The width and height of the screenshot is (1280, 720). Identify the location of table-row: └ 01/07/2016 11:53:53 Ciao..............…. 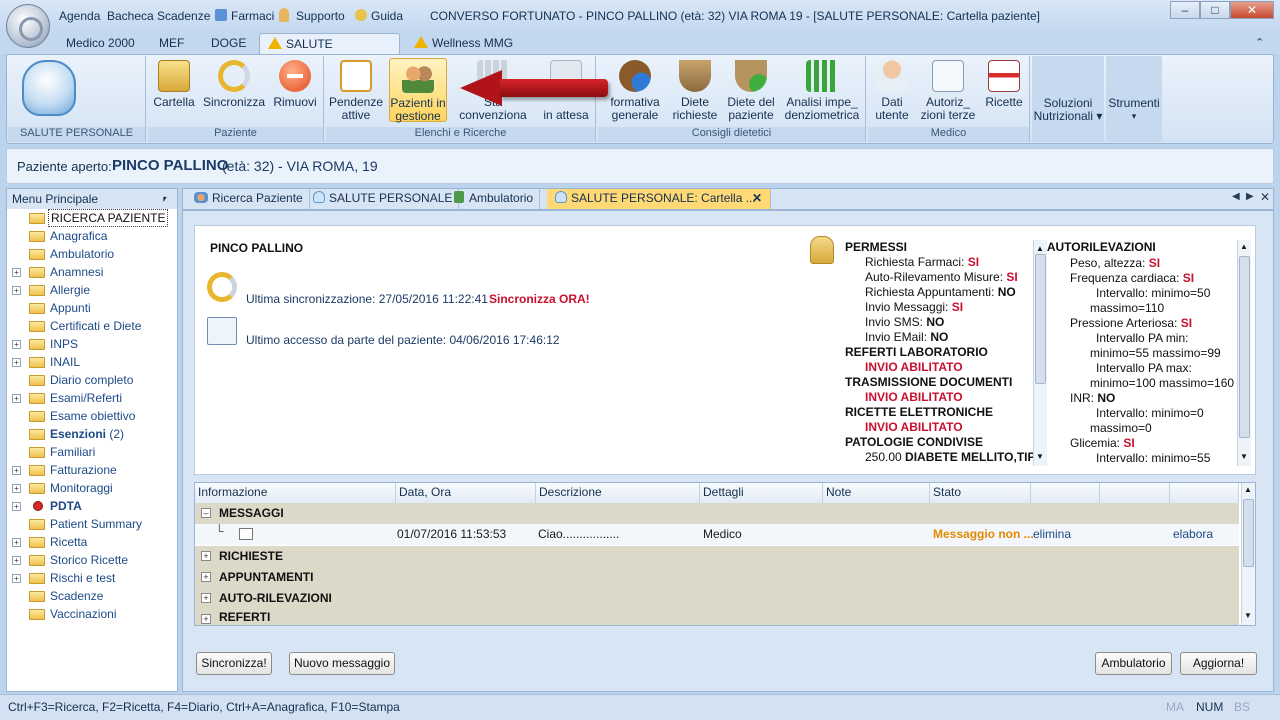
(717, 534).